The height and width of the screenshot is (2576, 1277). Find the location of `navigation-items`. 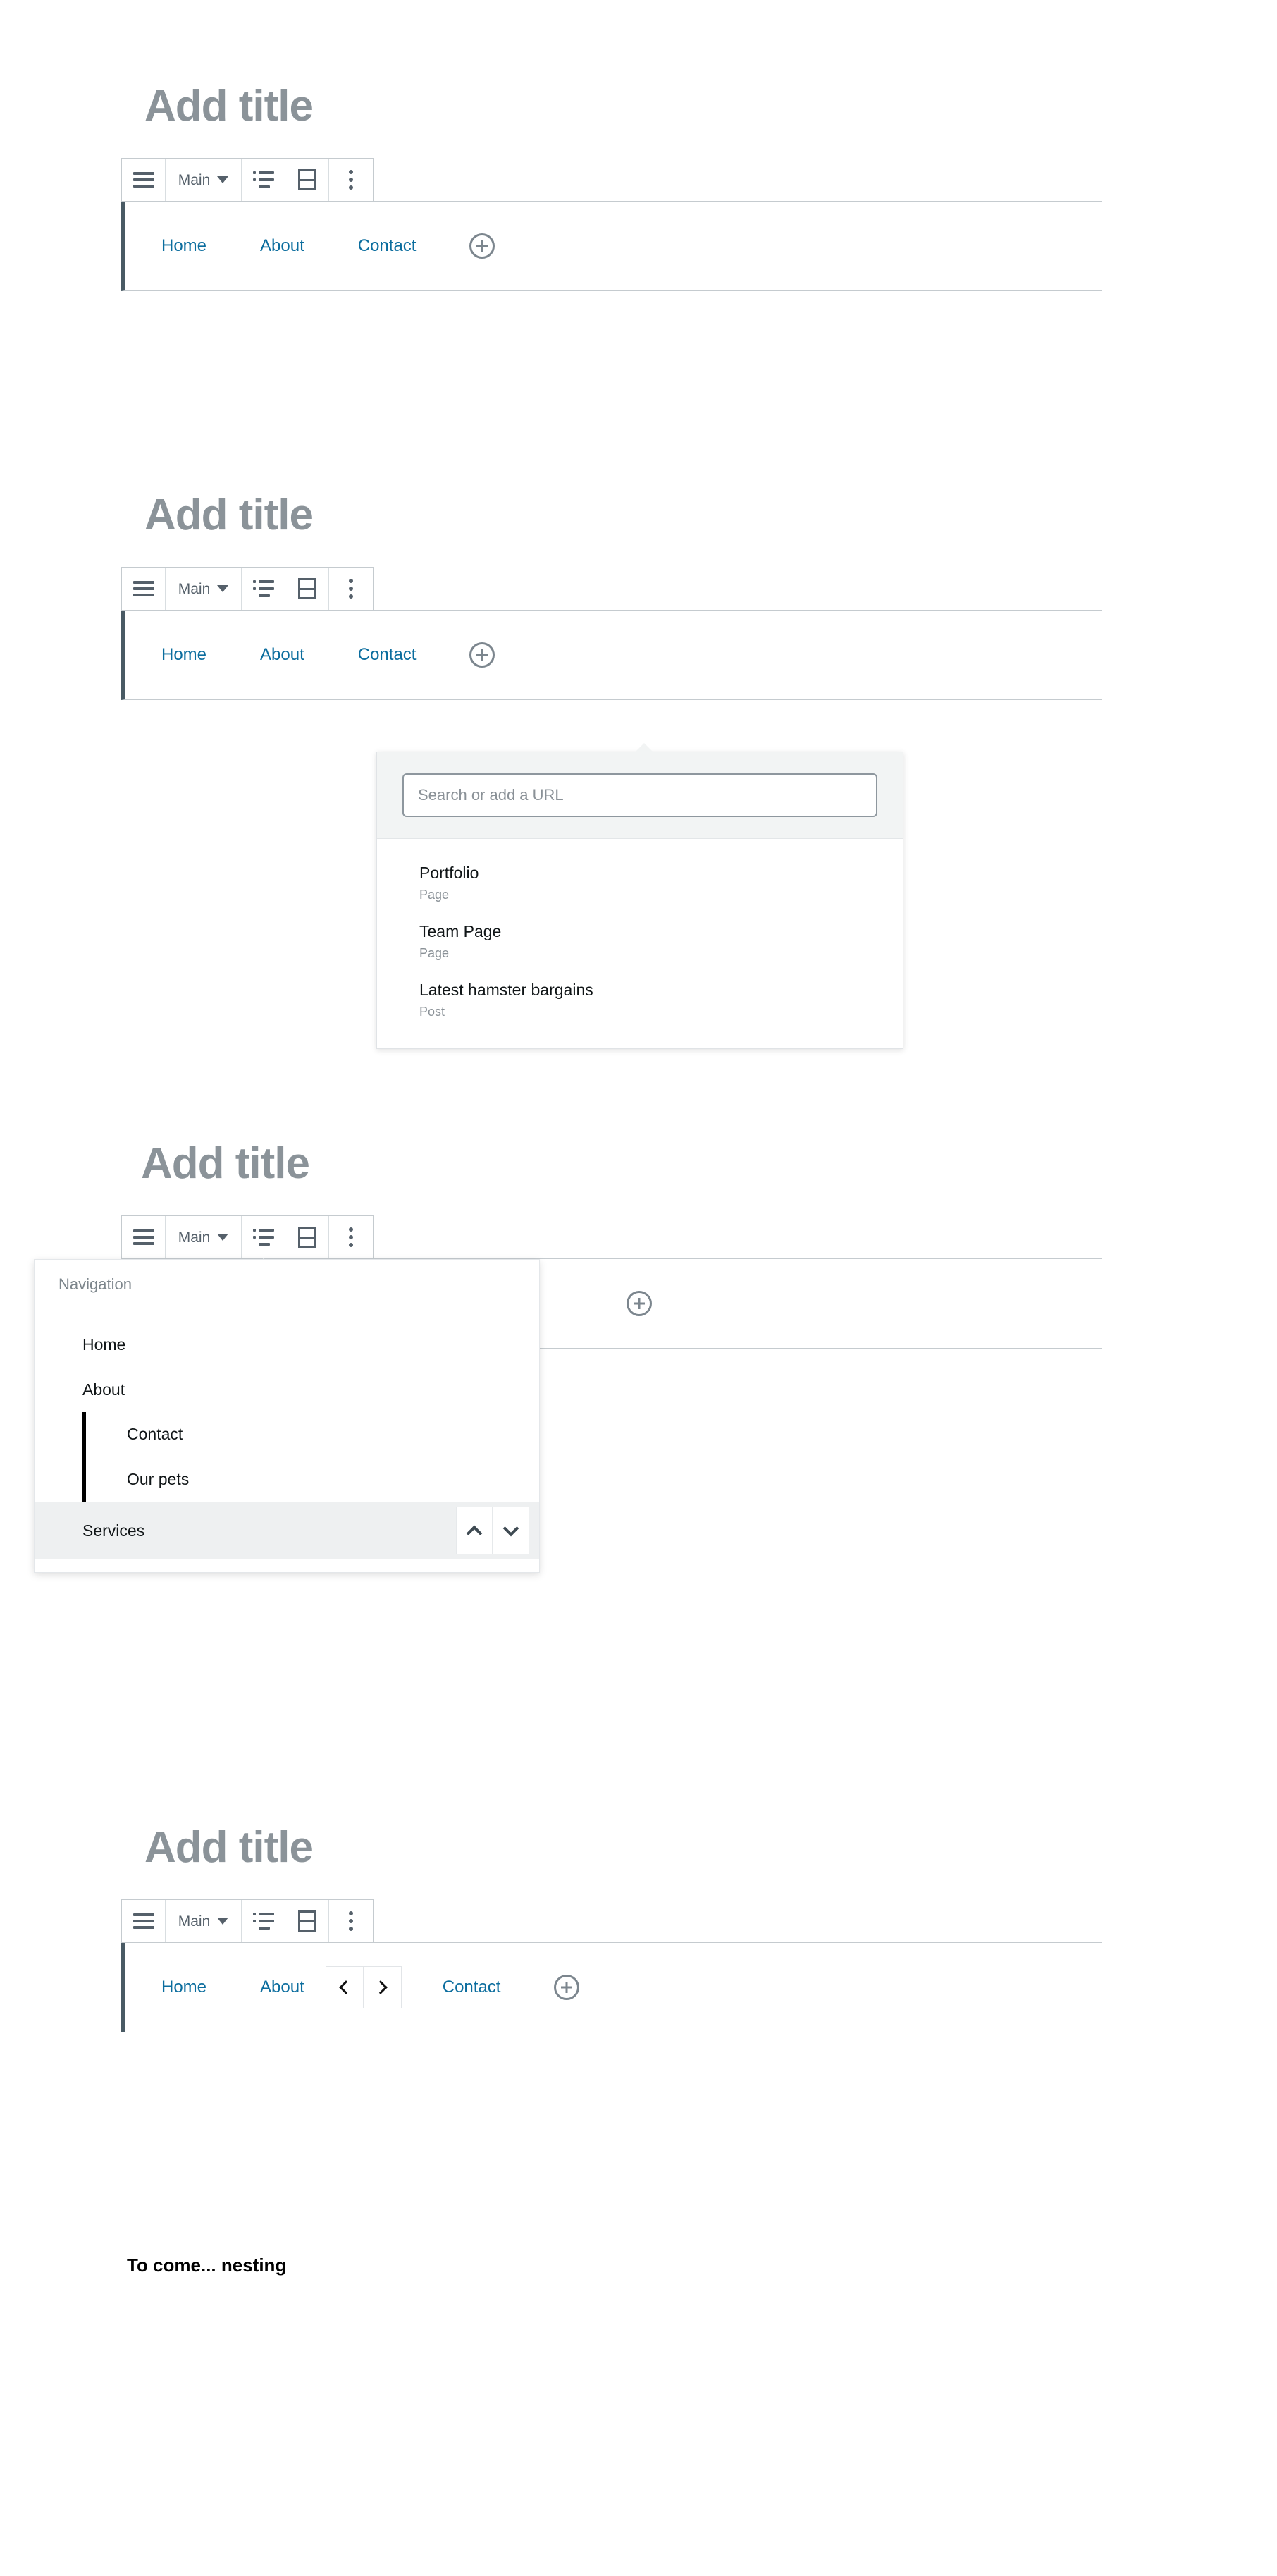

navigation-items is located at coordinates (639, 1303).